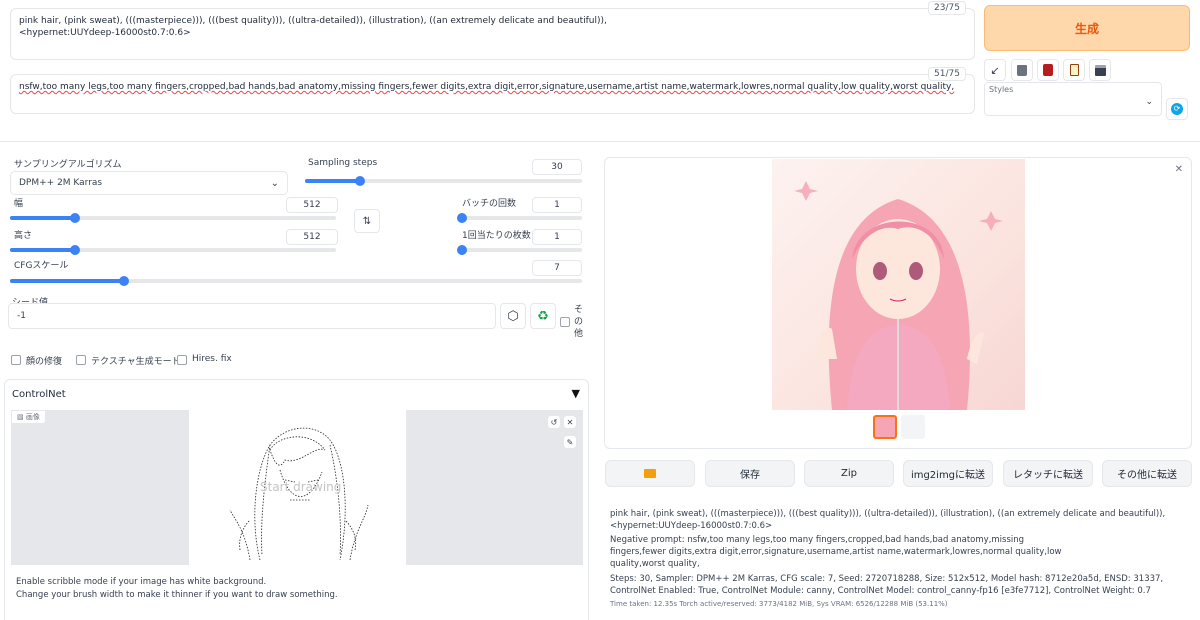 This screenshot has height=620, width=1200. What do you see at coordinates (849, 473) in the screenshot?
I see `zip-button: Zip` at bounding box center [849, 473].